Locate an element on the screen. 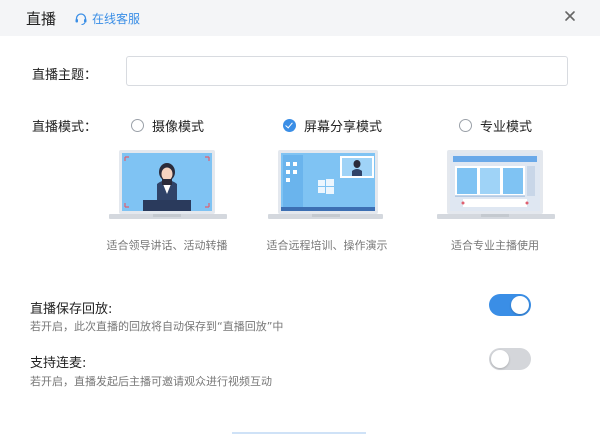  co-host-setting-desc: 若开启，直播发起后主播可邀请观众进行视频互动 is located at coordinates (151, 381).